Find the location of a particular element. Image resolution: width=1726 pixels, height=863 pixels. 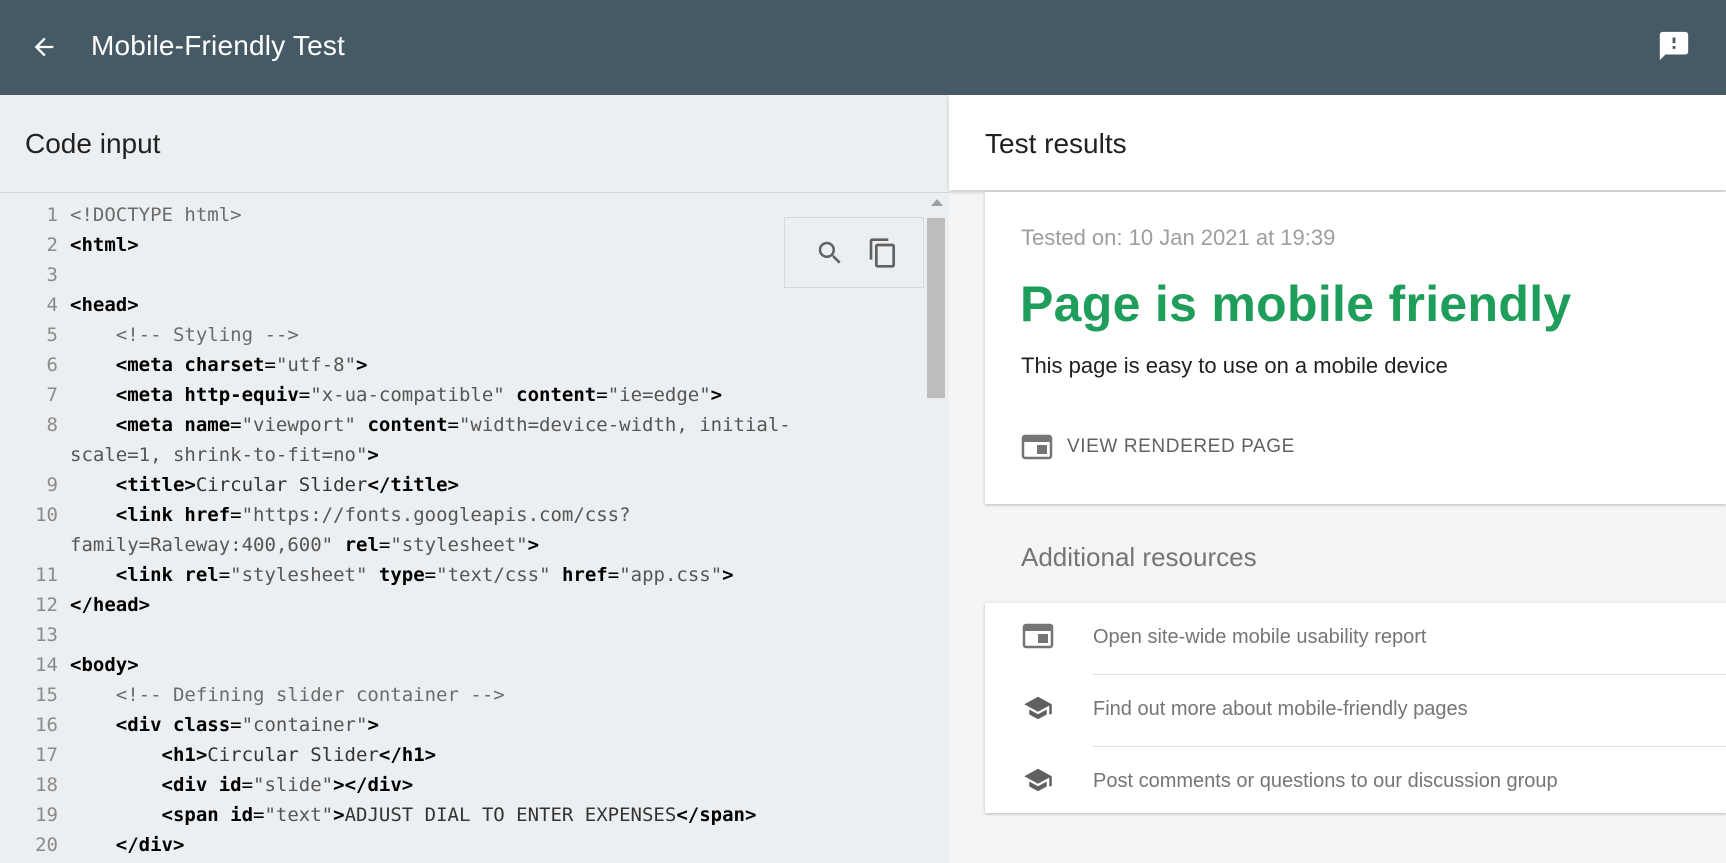

code-toolbar is located at coordinates (854, 252).